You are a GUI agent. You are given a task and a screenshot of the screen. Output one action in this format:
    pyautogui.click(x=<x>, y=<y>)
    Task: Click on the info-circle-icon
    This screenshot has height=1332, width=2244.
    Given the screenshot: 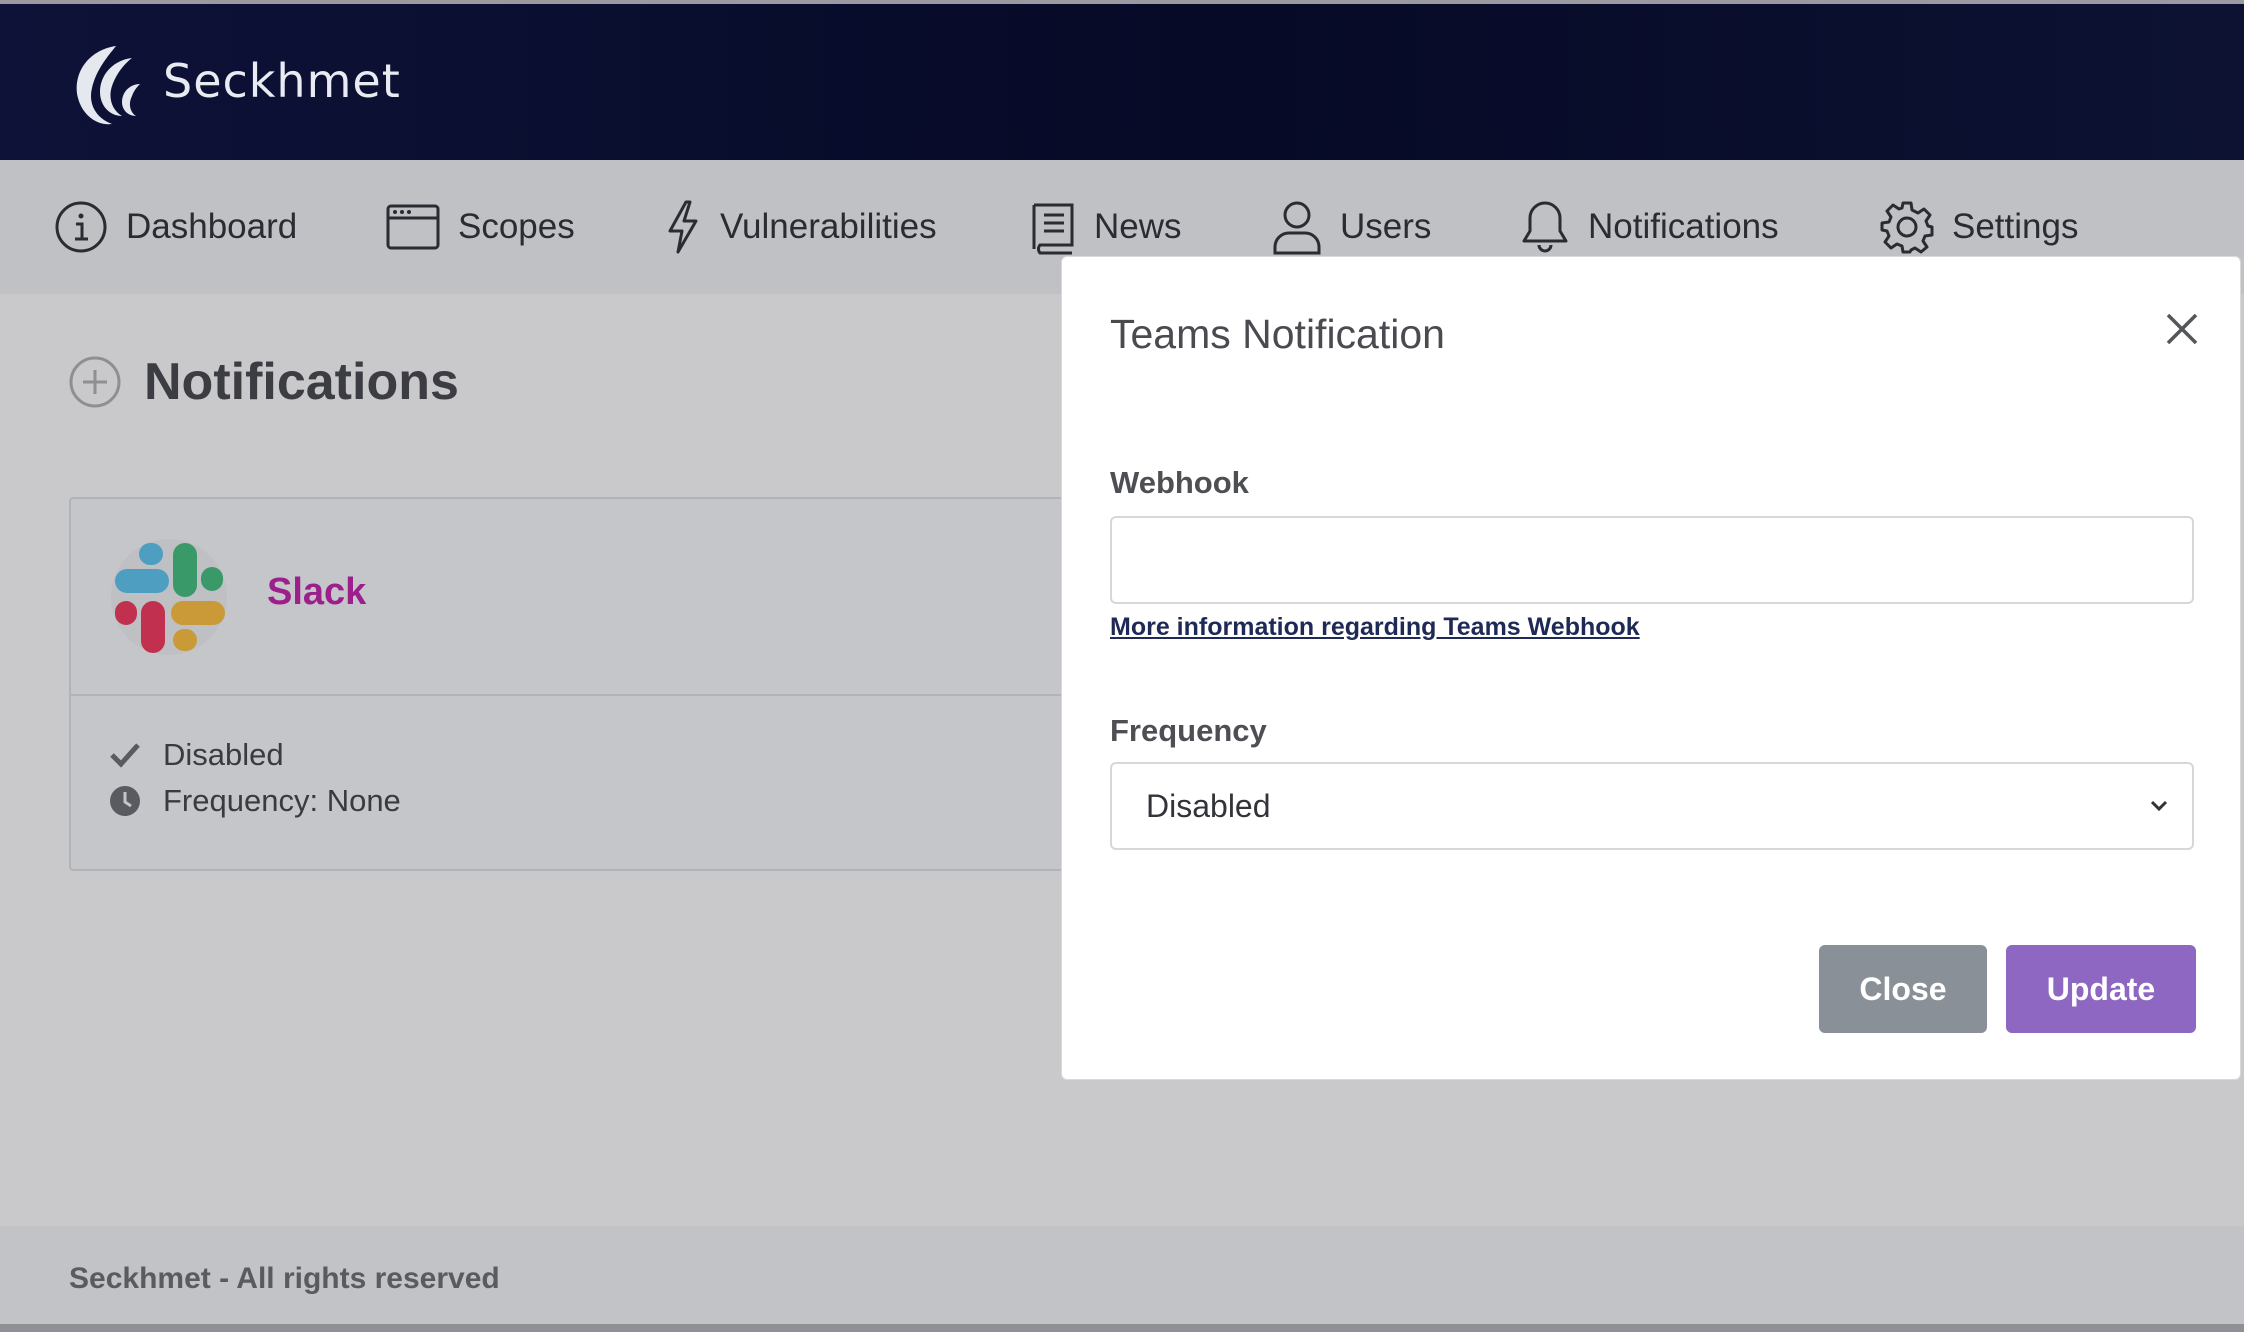 What is the action you would take?
    pyautogui.click(x=81, y=227)
    